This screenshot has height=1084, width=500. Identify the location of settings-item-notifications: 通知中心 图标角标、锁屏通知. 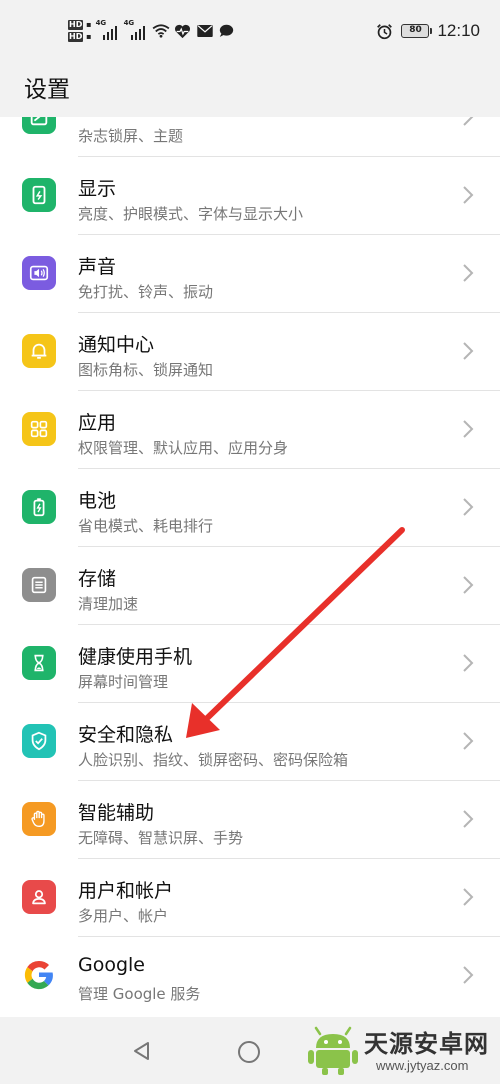
(250, 352).